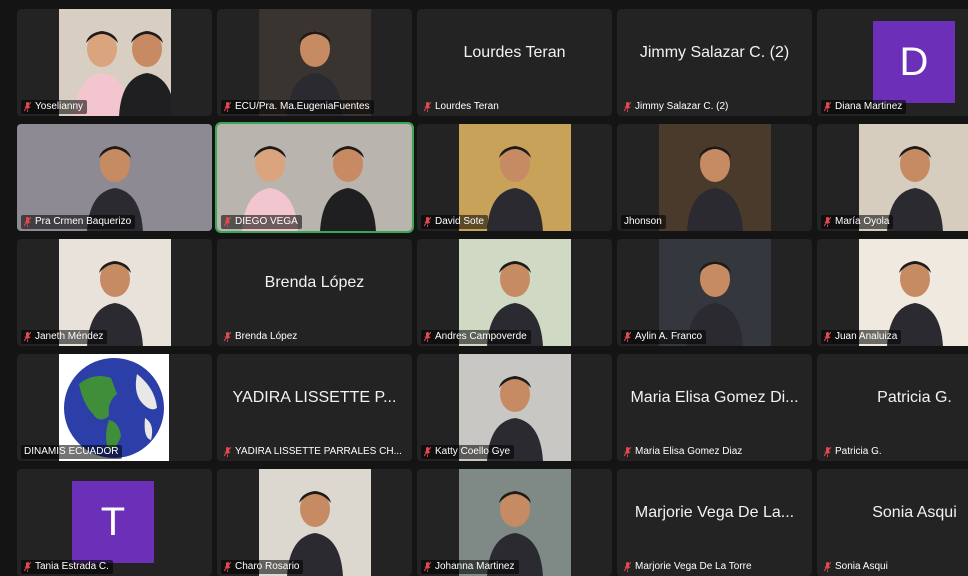  I want to click on participant-name-label: David Sote, so click(454, 222).